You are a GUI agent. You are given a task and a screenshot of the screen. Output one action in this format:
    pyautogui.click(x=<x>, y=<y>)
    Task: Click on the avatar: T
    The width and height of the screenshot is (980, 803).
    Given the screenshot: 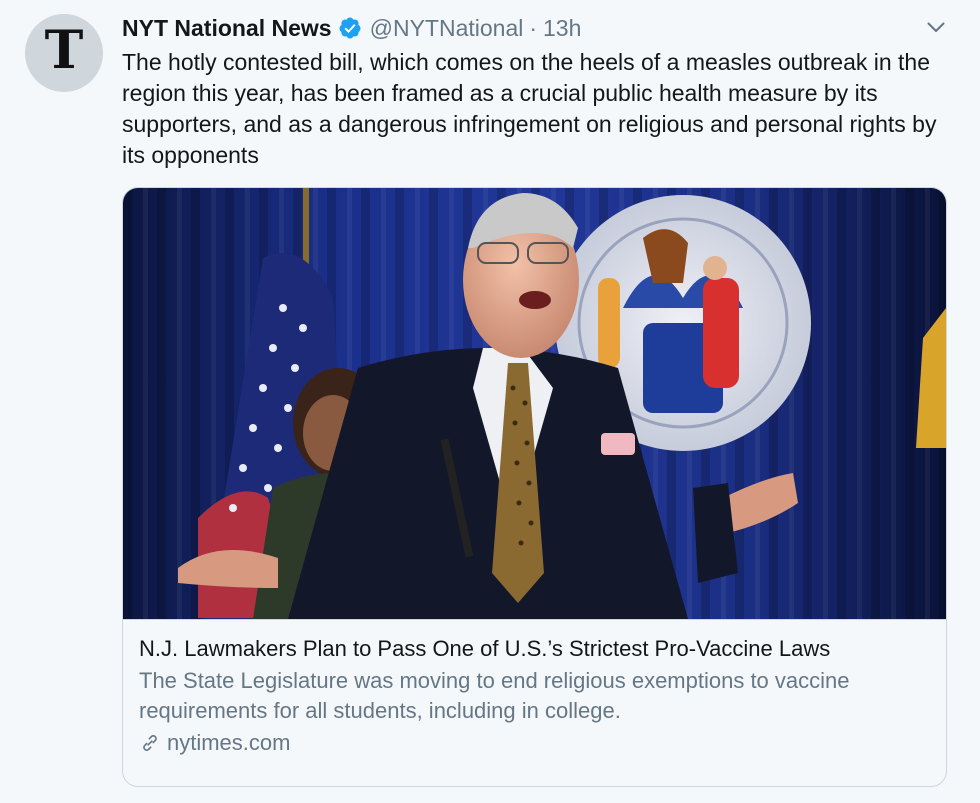 What is the action you would take?
    pyautogui.click(x=64, y=53)
    